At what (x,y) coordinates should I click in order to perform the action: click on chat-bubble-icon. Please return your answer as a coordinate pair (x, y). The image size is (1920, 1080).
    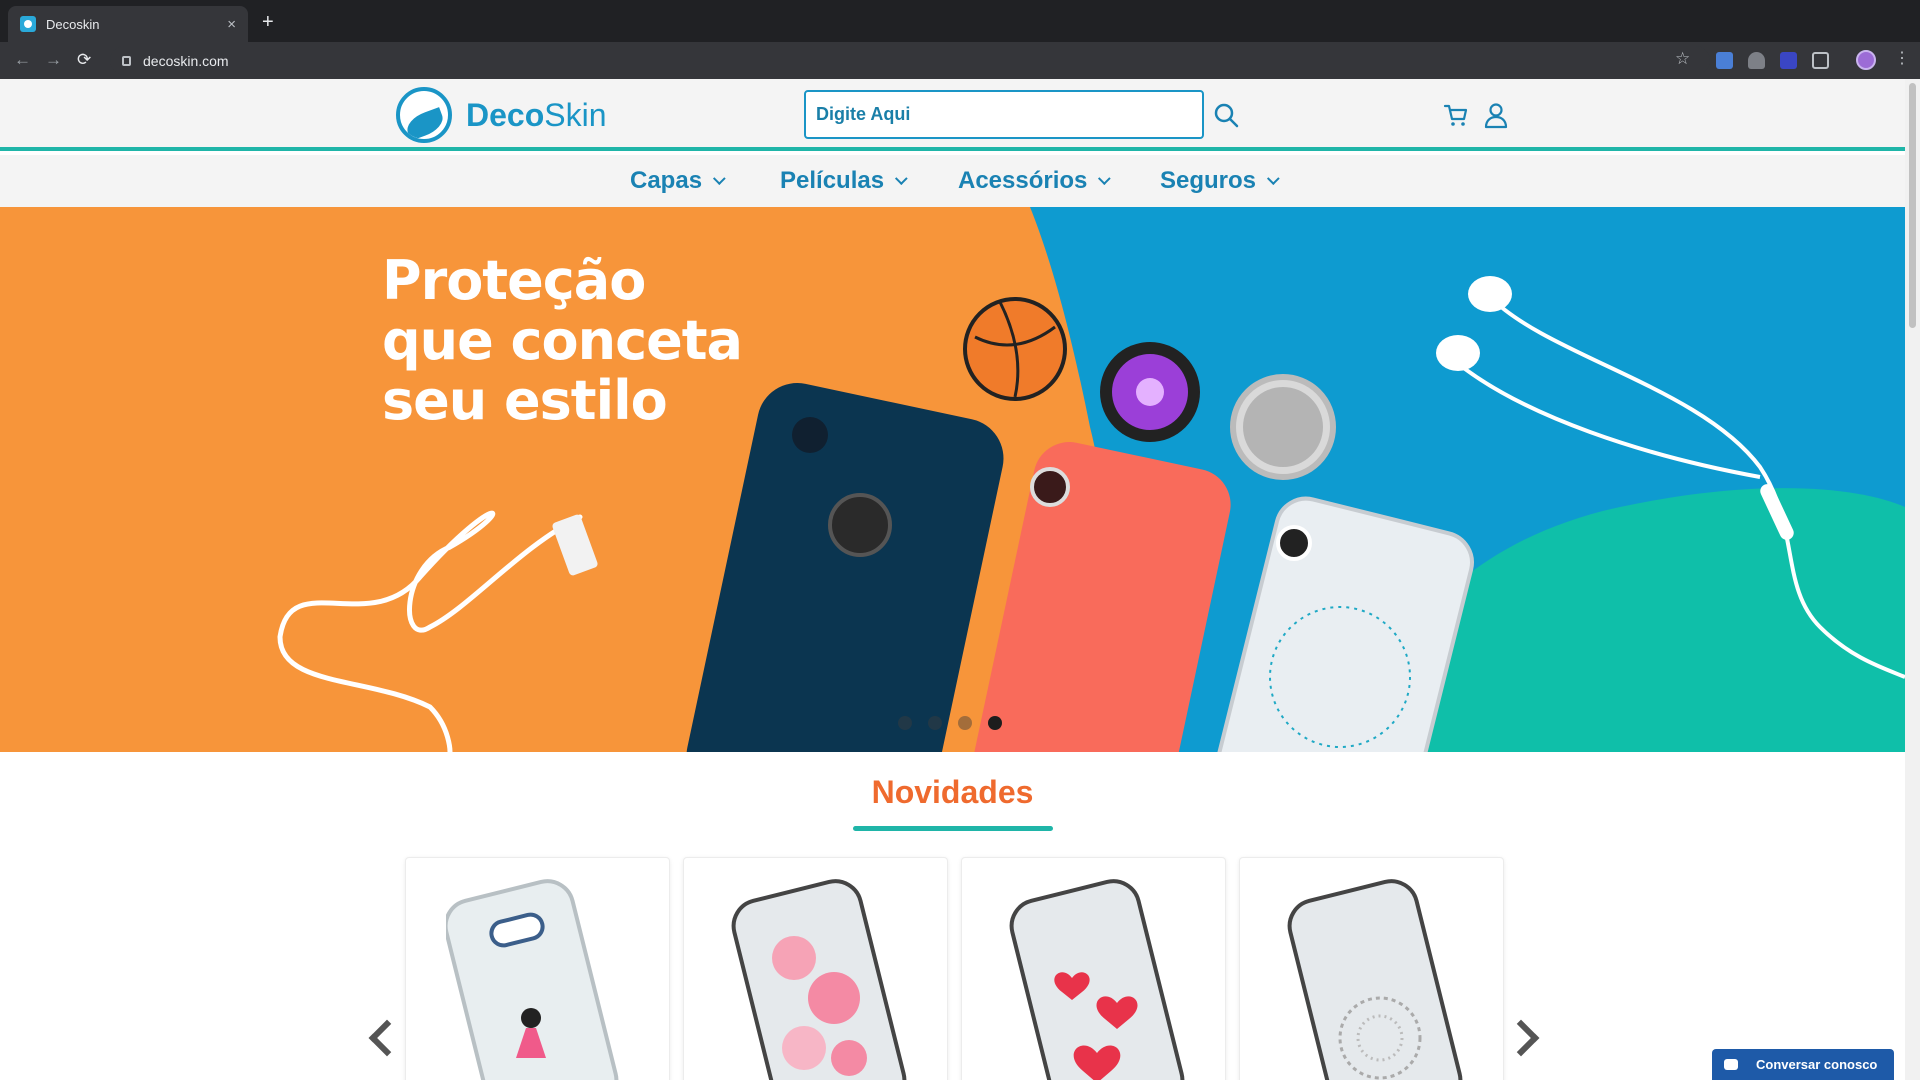
    Looking at the image, I should click on (1731, 1064).